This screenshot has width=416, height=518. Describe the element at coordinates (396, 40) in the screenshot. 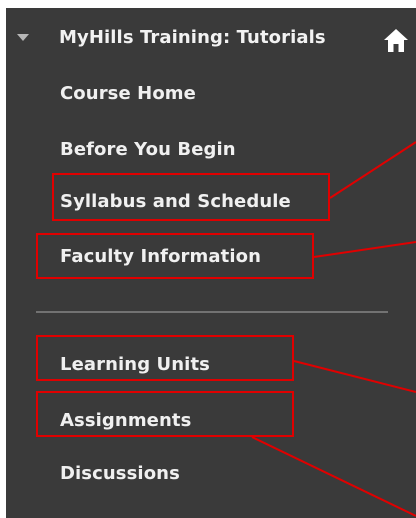

I see `home-icon` at that location.